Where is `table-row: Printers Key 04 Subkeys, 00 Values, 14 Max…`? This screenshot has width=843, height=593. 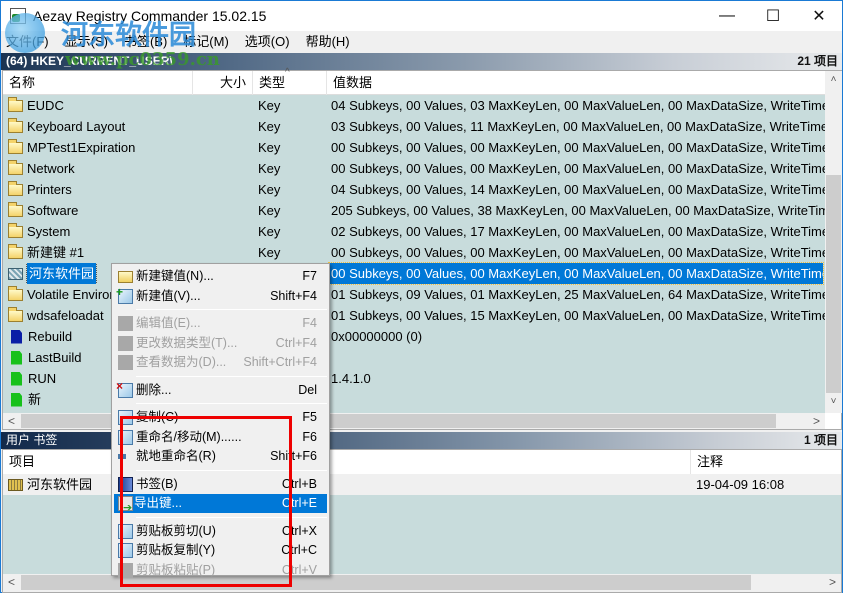
table-row: Printers Key 04 Subkeys, 00 Values, 14 Max… is located at coordinates (414, 189).